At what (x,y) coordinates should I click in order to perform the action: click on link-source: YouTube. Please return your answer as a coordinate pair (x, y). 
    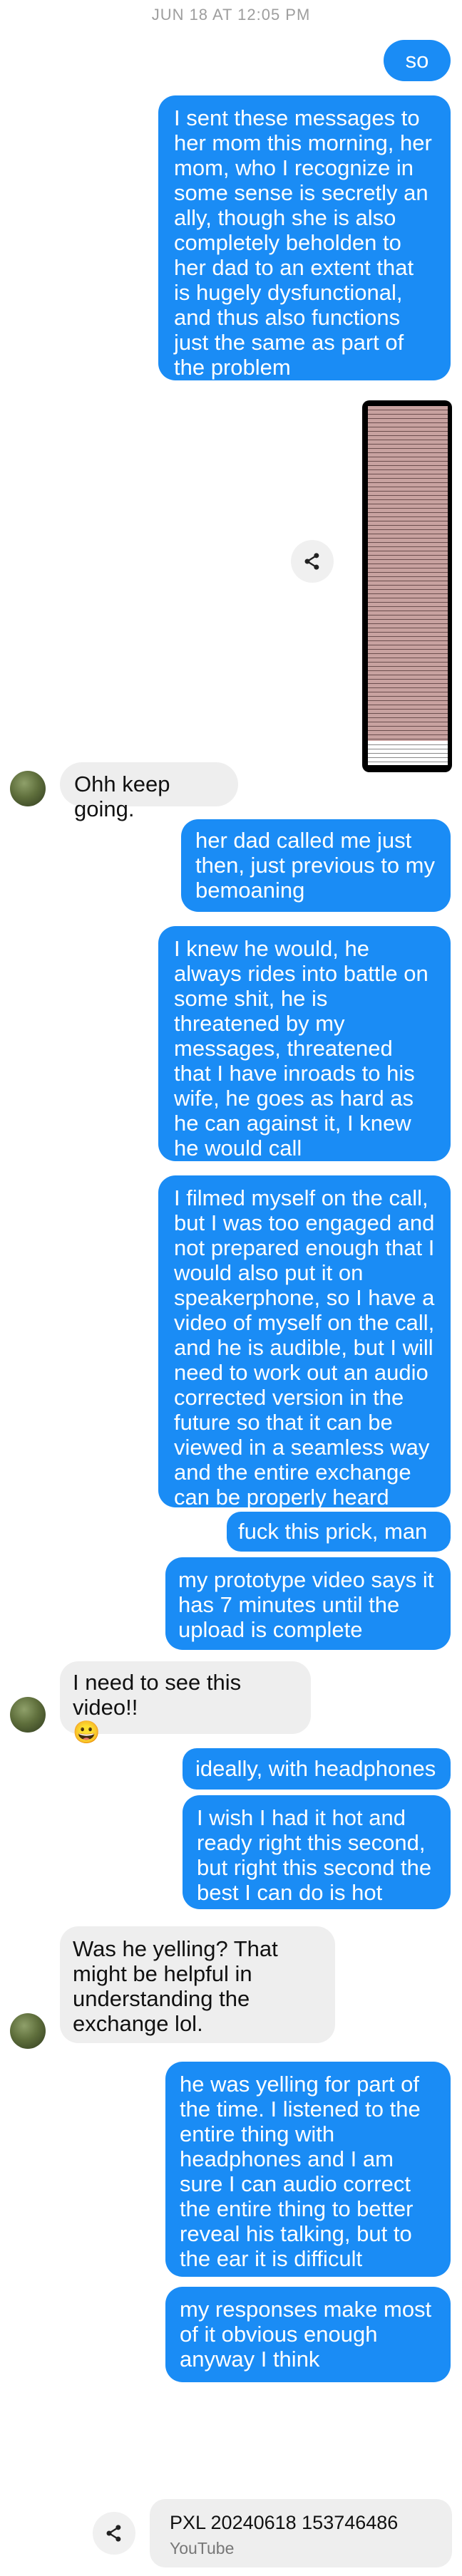
    Looking at the image, I should click on (202, 2548).